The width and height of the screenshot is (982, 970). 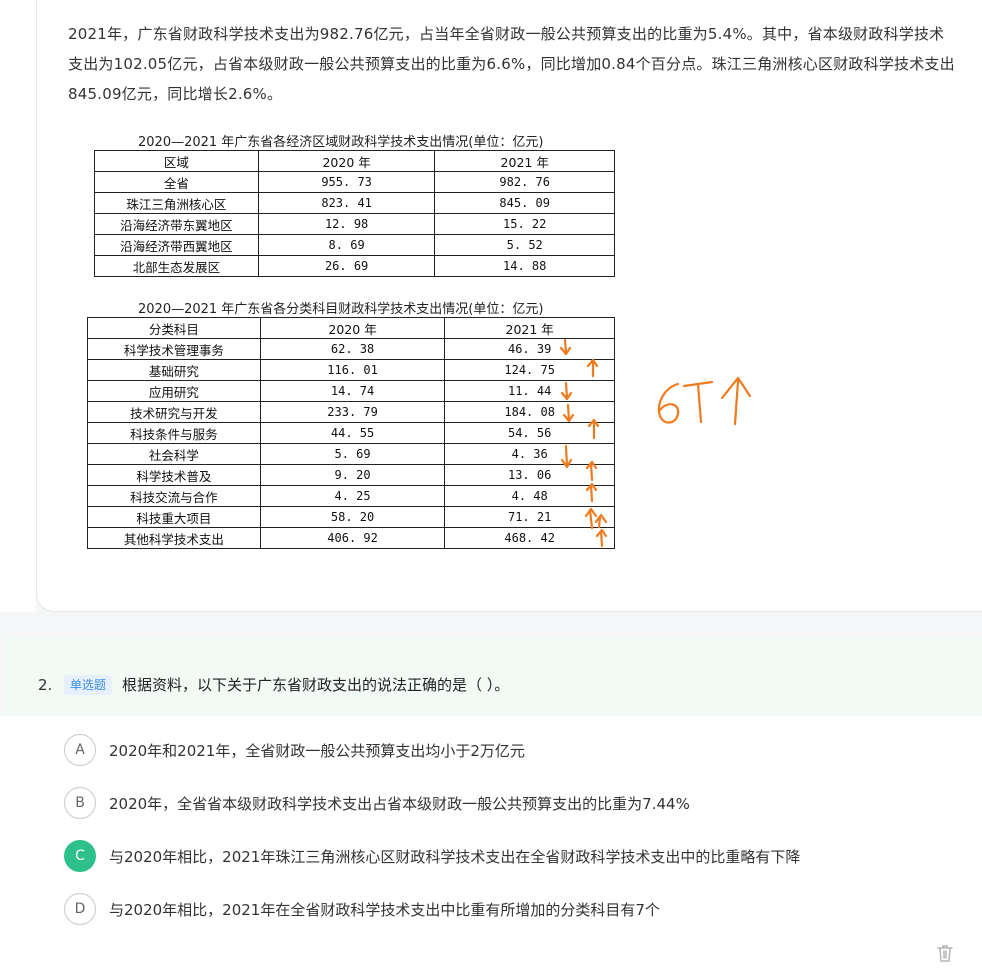 I want to click on value-2020-cell: 58. 20, so click(x=352, y=517).